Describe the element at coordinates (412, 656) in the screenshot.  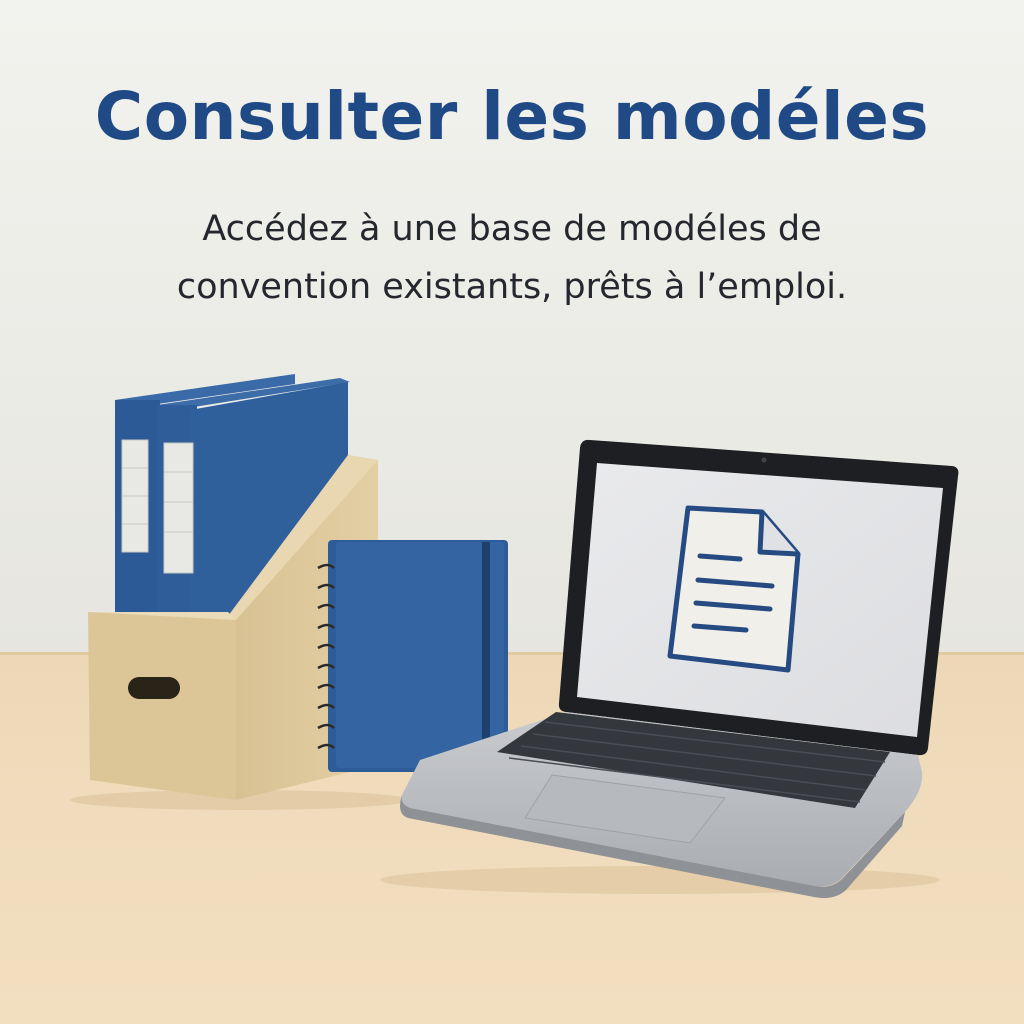
I see `spiral-notebook` at that location.